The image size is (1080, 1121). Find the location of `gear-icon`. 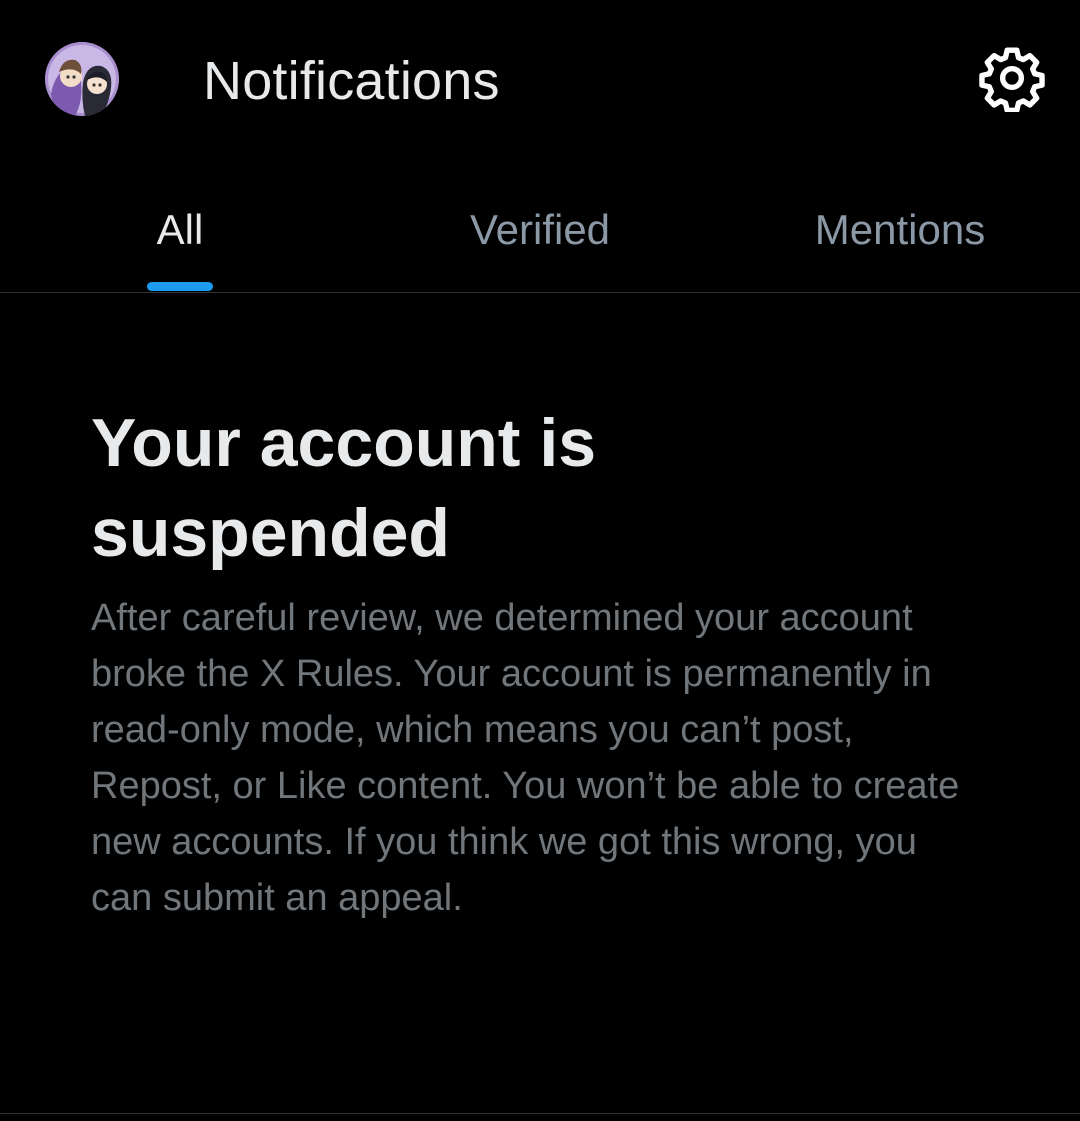

gear-icon is located at coordinates (1012, 80).